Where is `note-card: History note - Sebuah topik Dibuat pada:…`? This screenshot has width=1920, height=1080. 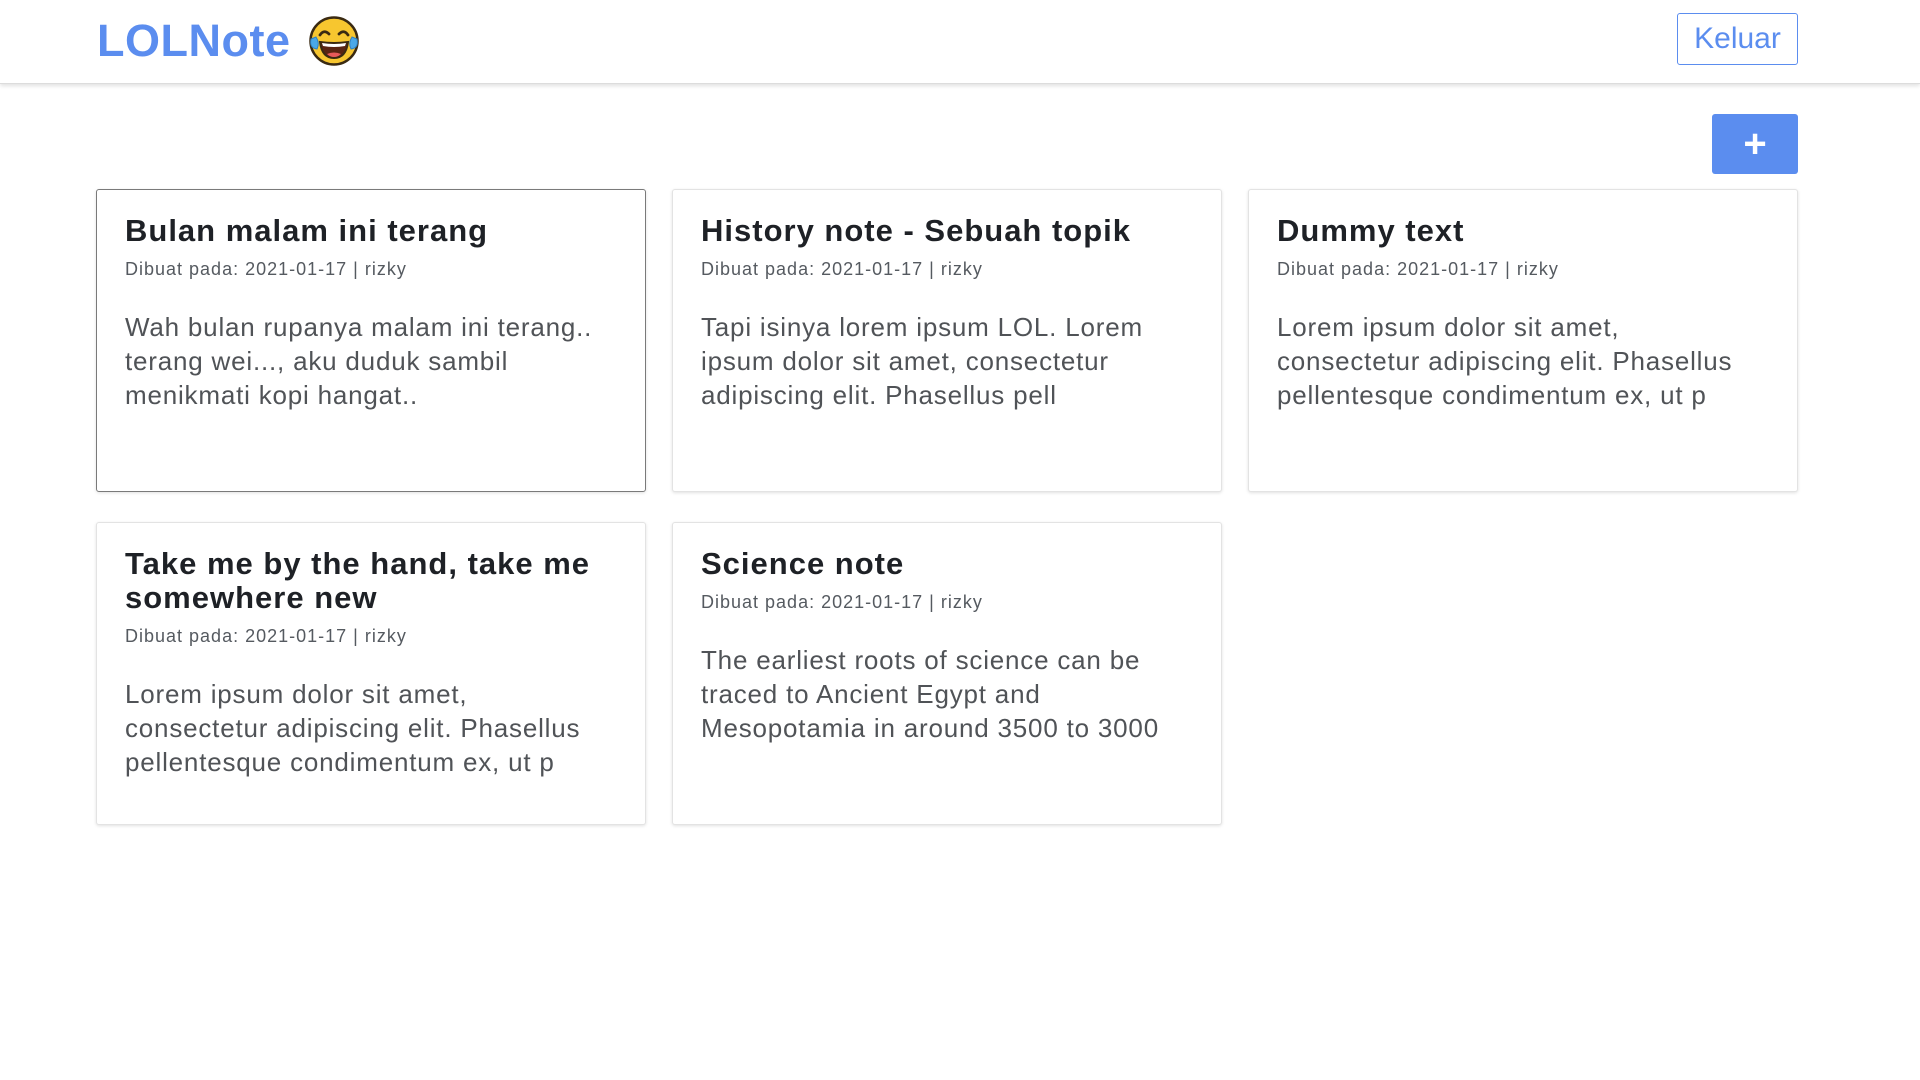
note-card: History note - Sebuah topik Dibuat pada:… is located at coordinates (947, 340).